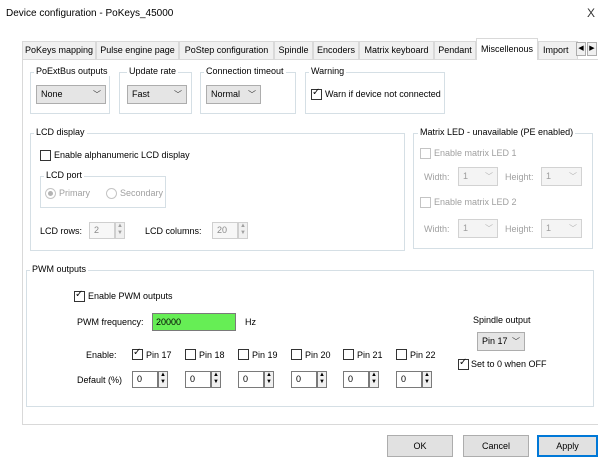 This screenshot has width=598, height=457. What do you see at coordinates (336, 50) in the screenshot?
I see `tab-encoders: Encoders` at bounding box center [336, 50].